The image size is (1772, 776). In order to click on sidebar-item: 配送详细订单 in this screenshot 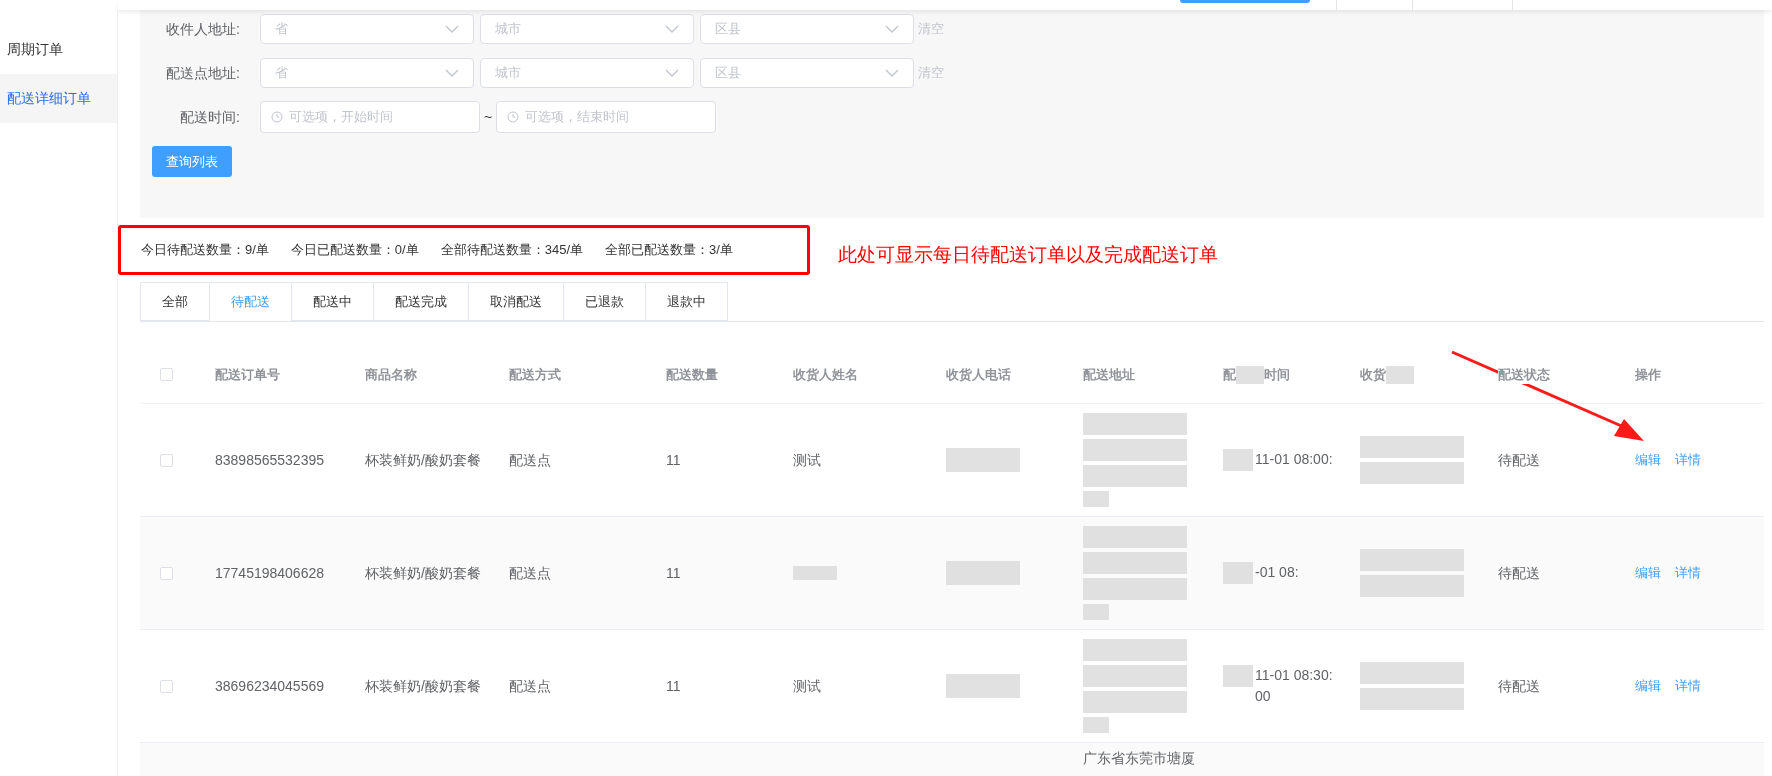, I will do `click(58, 98)`.